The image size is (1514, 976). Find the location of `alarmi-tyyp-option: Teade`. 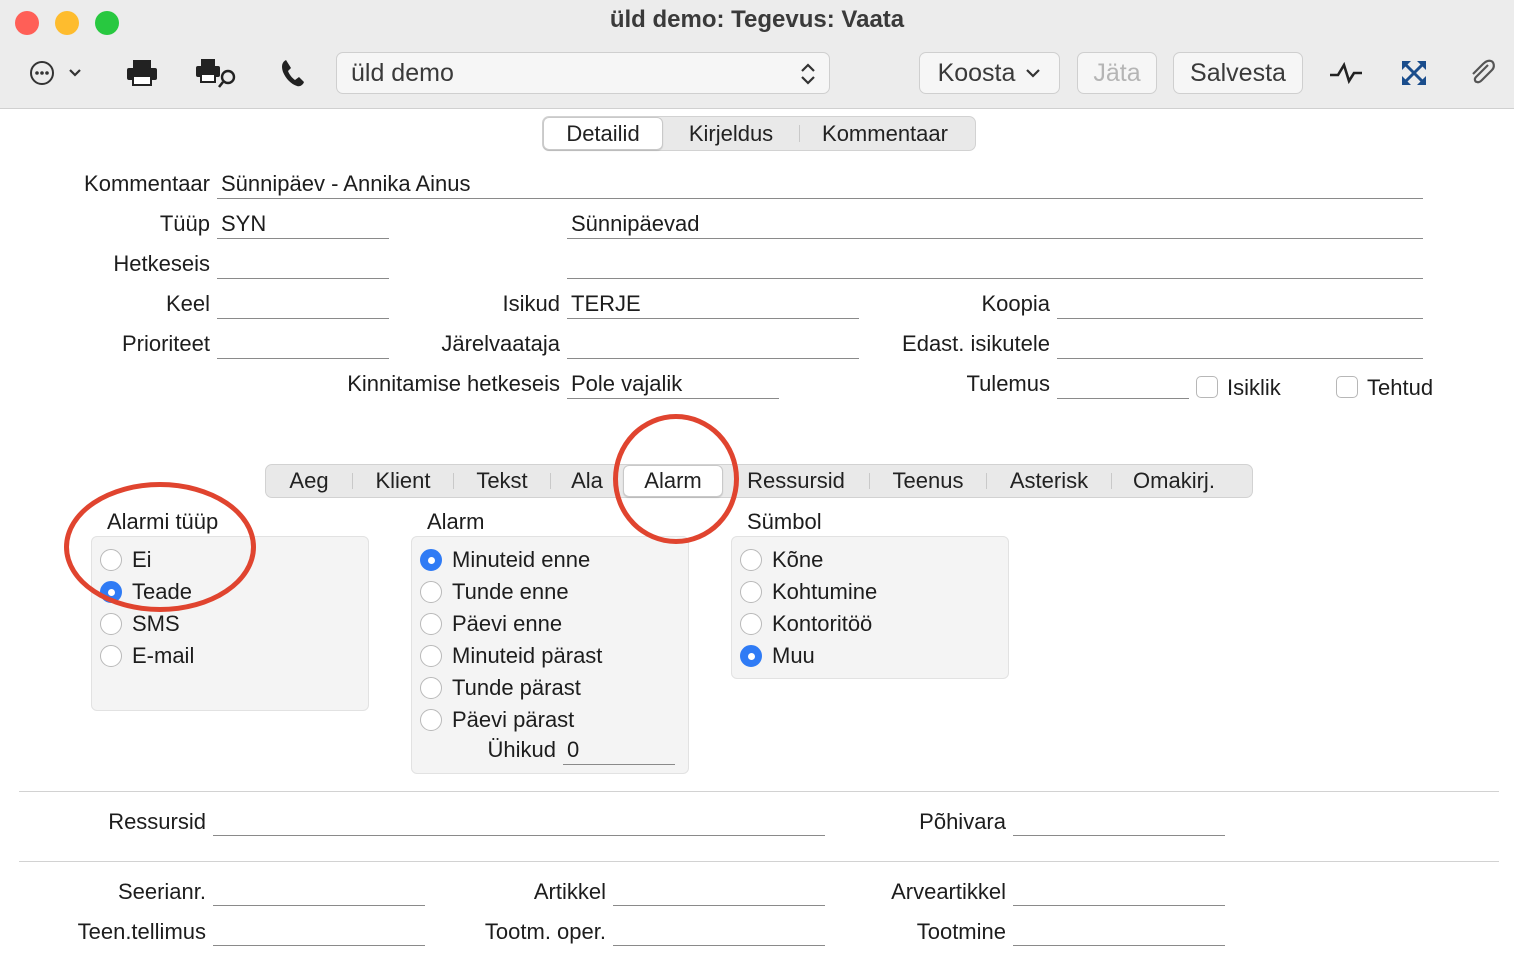

alarmi-tyyp-option: Teade is located at coordinates (146, 592).